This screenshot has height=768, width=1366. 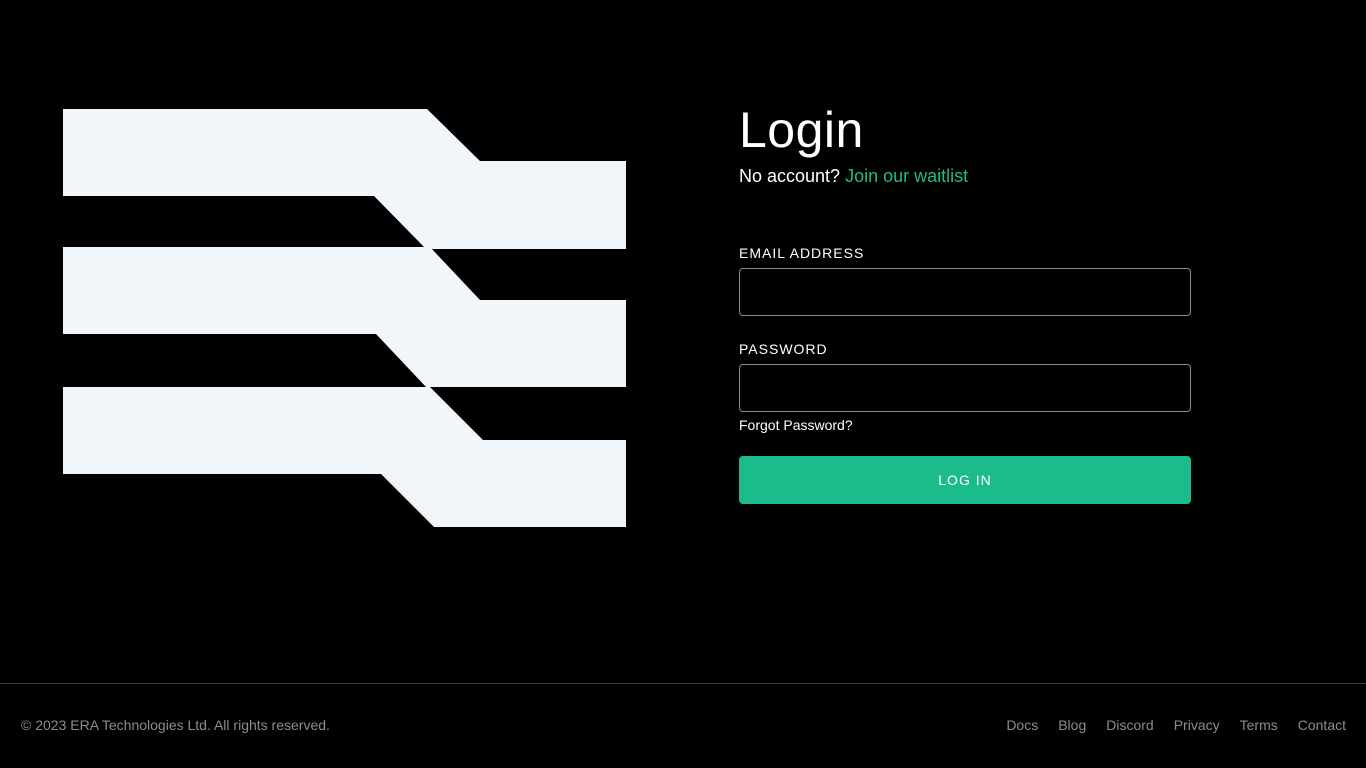 I want to click on logo-stripe-bottom, so click(x=344, y=457).